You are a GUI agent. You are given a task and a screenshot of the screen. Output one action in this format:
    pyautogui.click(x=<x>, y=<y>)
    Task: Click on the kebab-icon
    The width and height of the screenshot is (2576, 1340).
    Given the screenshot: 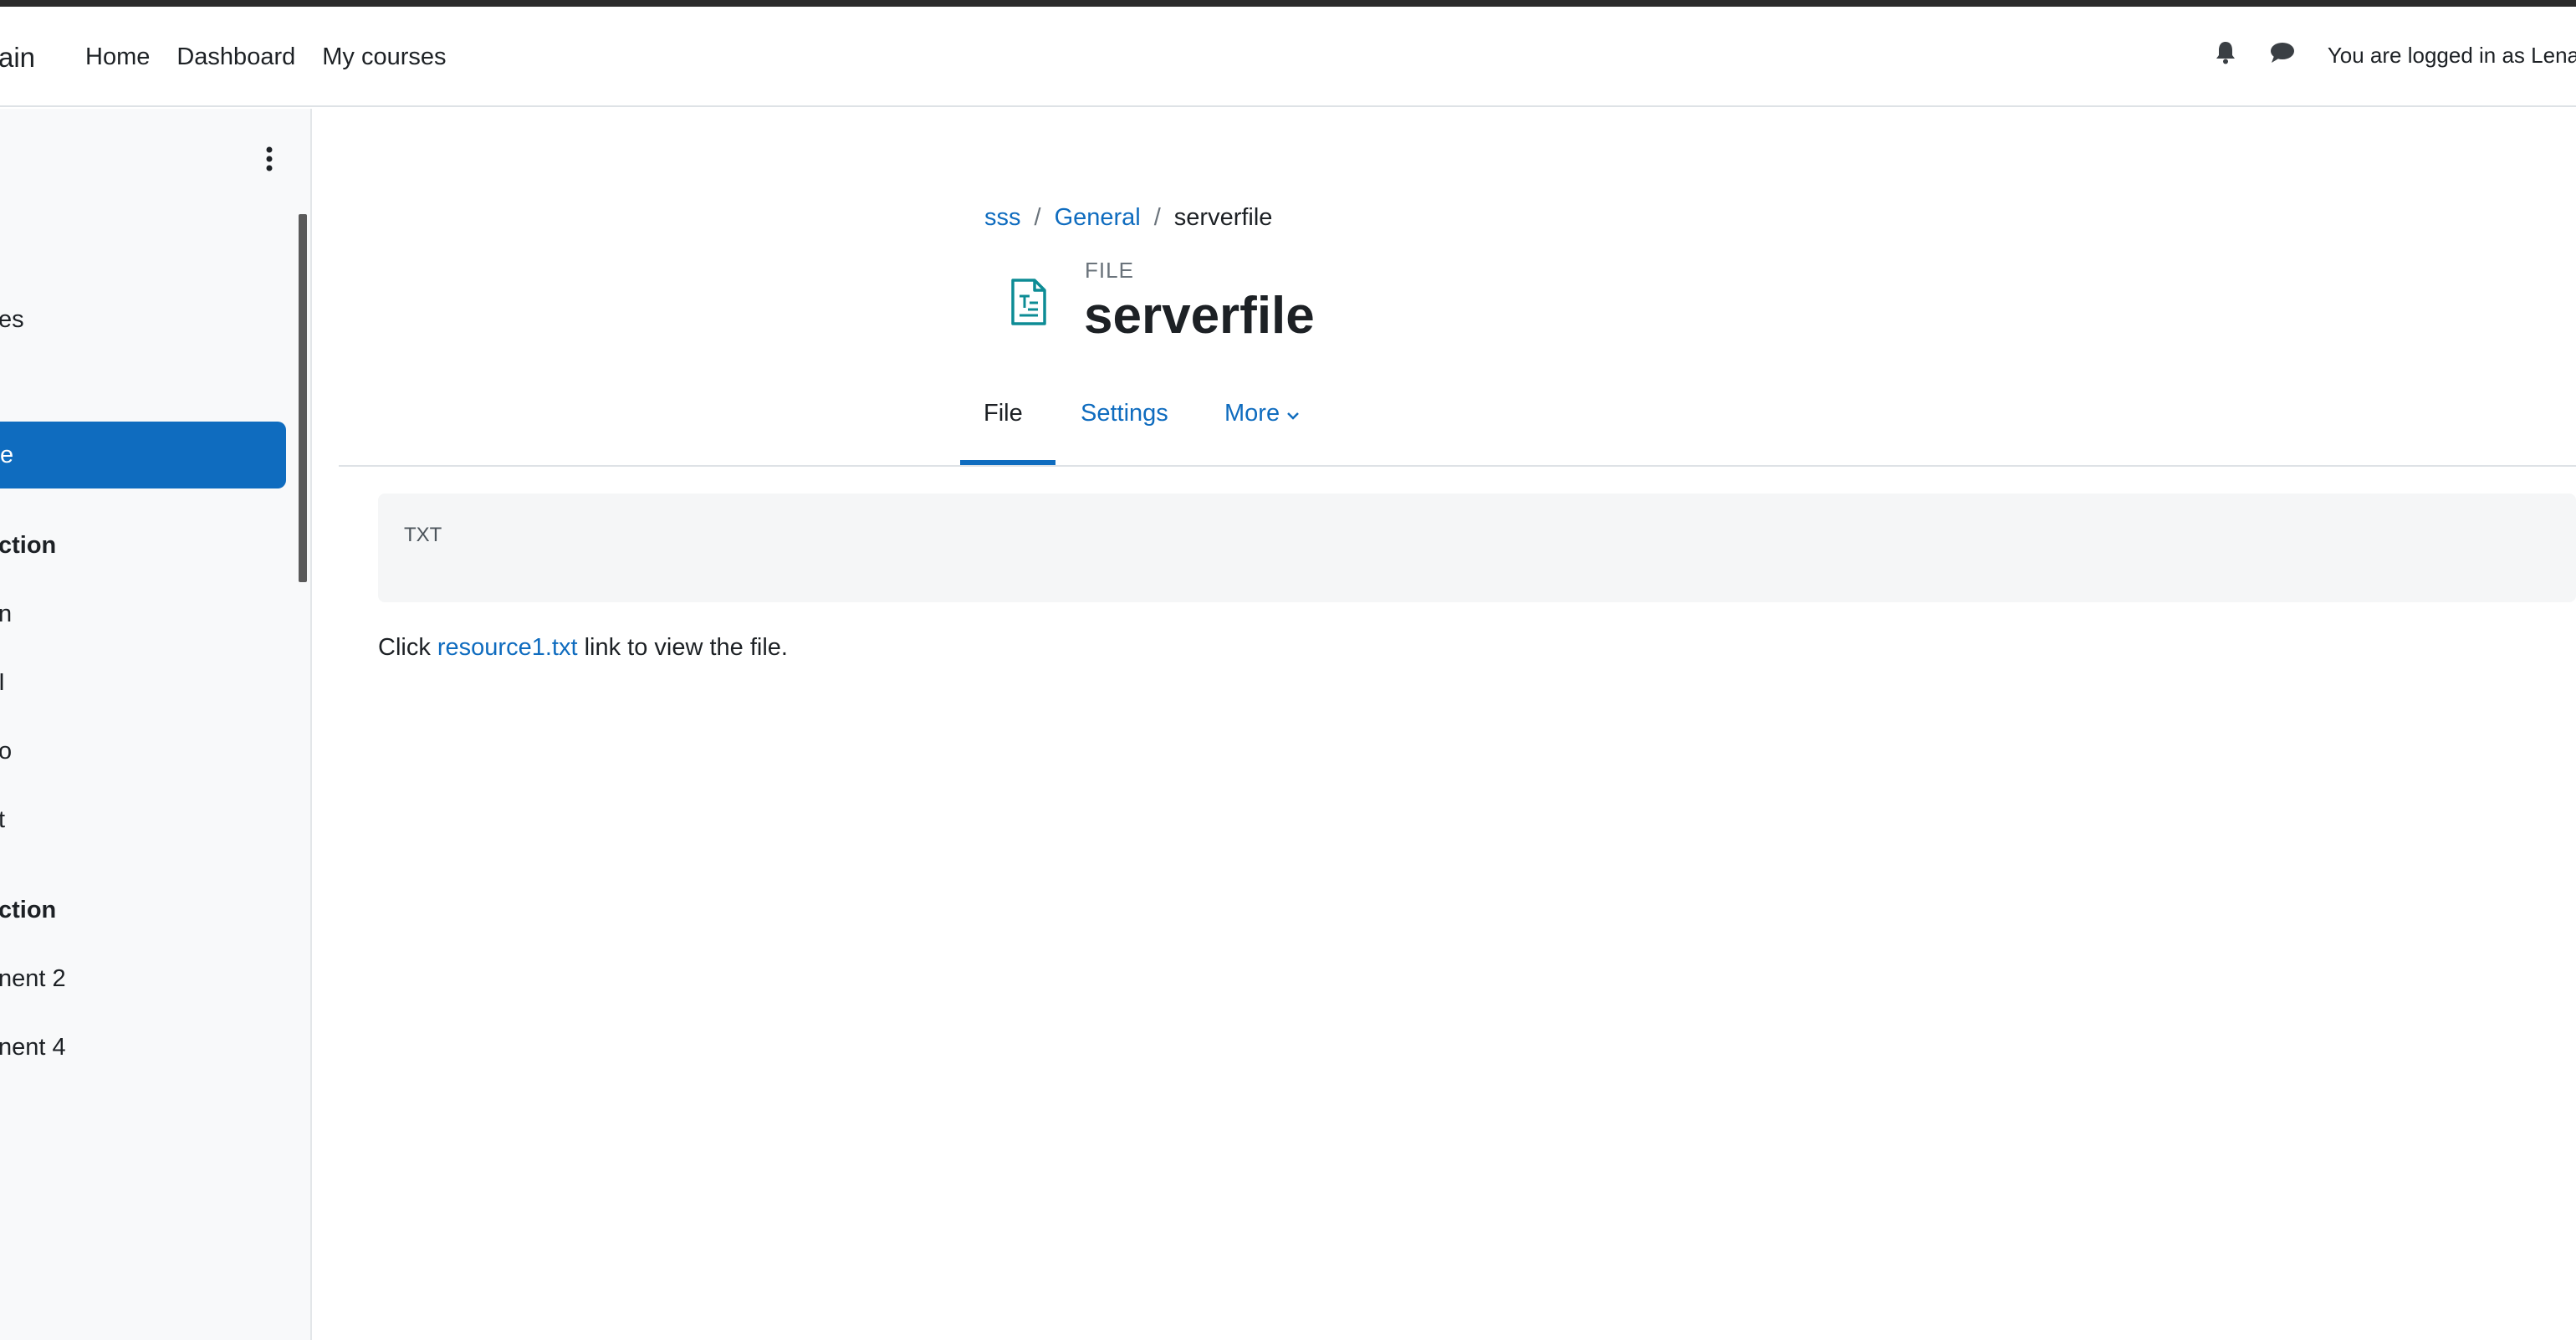 What is the action you would take?
    pyautogui.click(x=269, y=161)
    